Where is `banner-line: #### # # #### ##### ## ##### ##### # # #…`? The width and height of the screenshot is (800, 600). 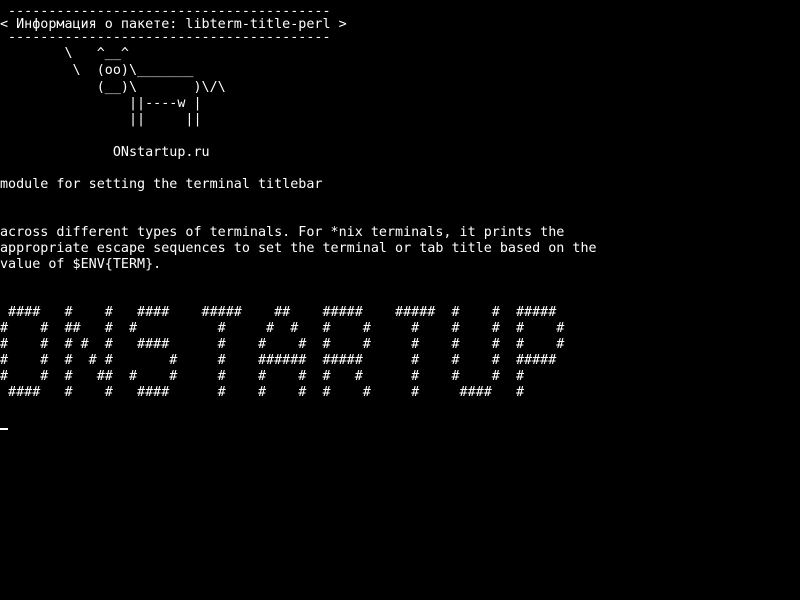 banner-line: #### # # #### ##### ## ##### ##### # # #… is located at coordinates (278, 312).